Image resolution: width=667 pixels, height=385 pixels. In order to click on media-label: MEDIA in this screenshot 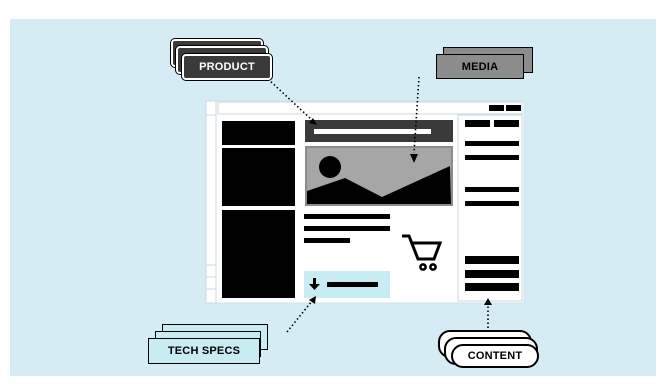, I will do `click(480, 66)`.